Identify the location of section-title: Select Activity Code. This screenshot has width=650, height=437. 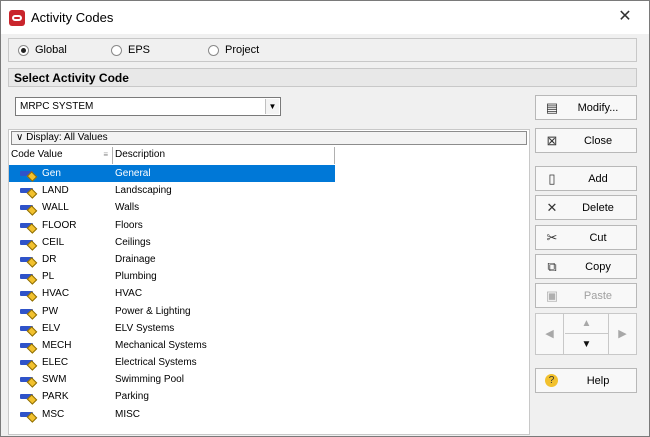
(322, 77).